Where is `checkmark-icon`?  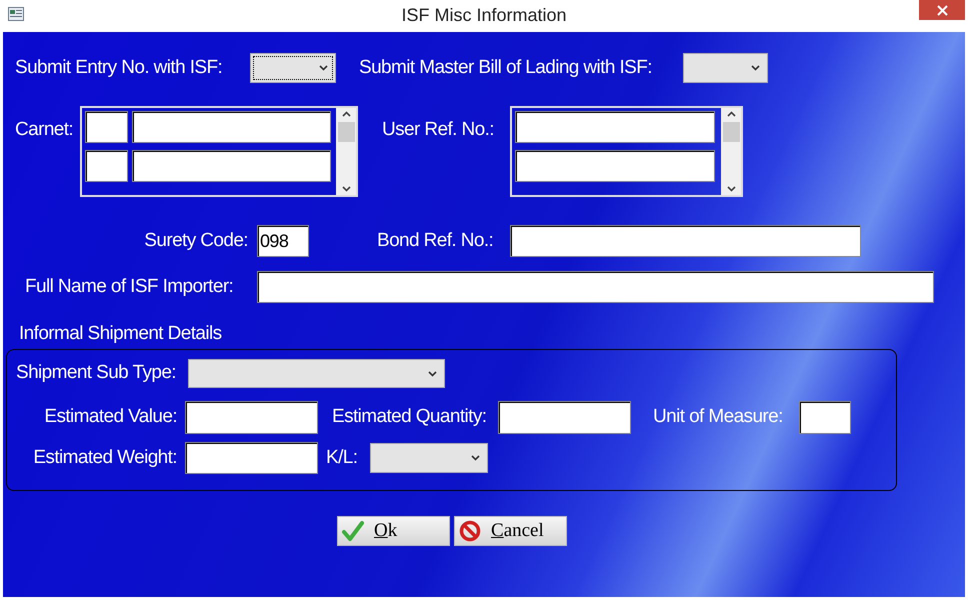
checkmark-icon is located at coordinates (353, 531).